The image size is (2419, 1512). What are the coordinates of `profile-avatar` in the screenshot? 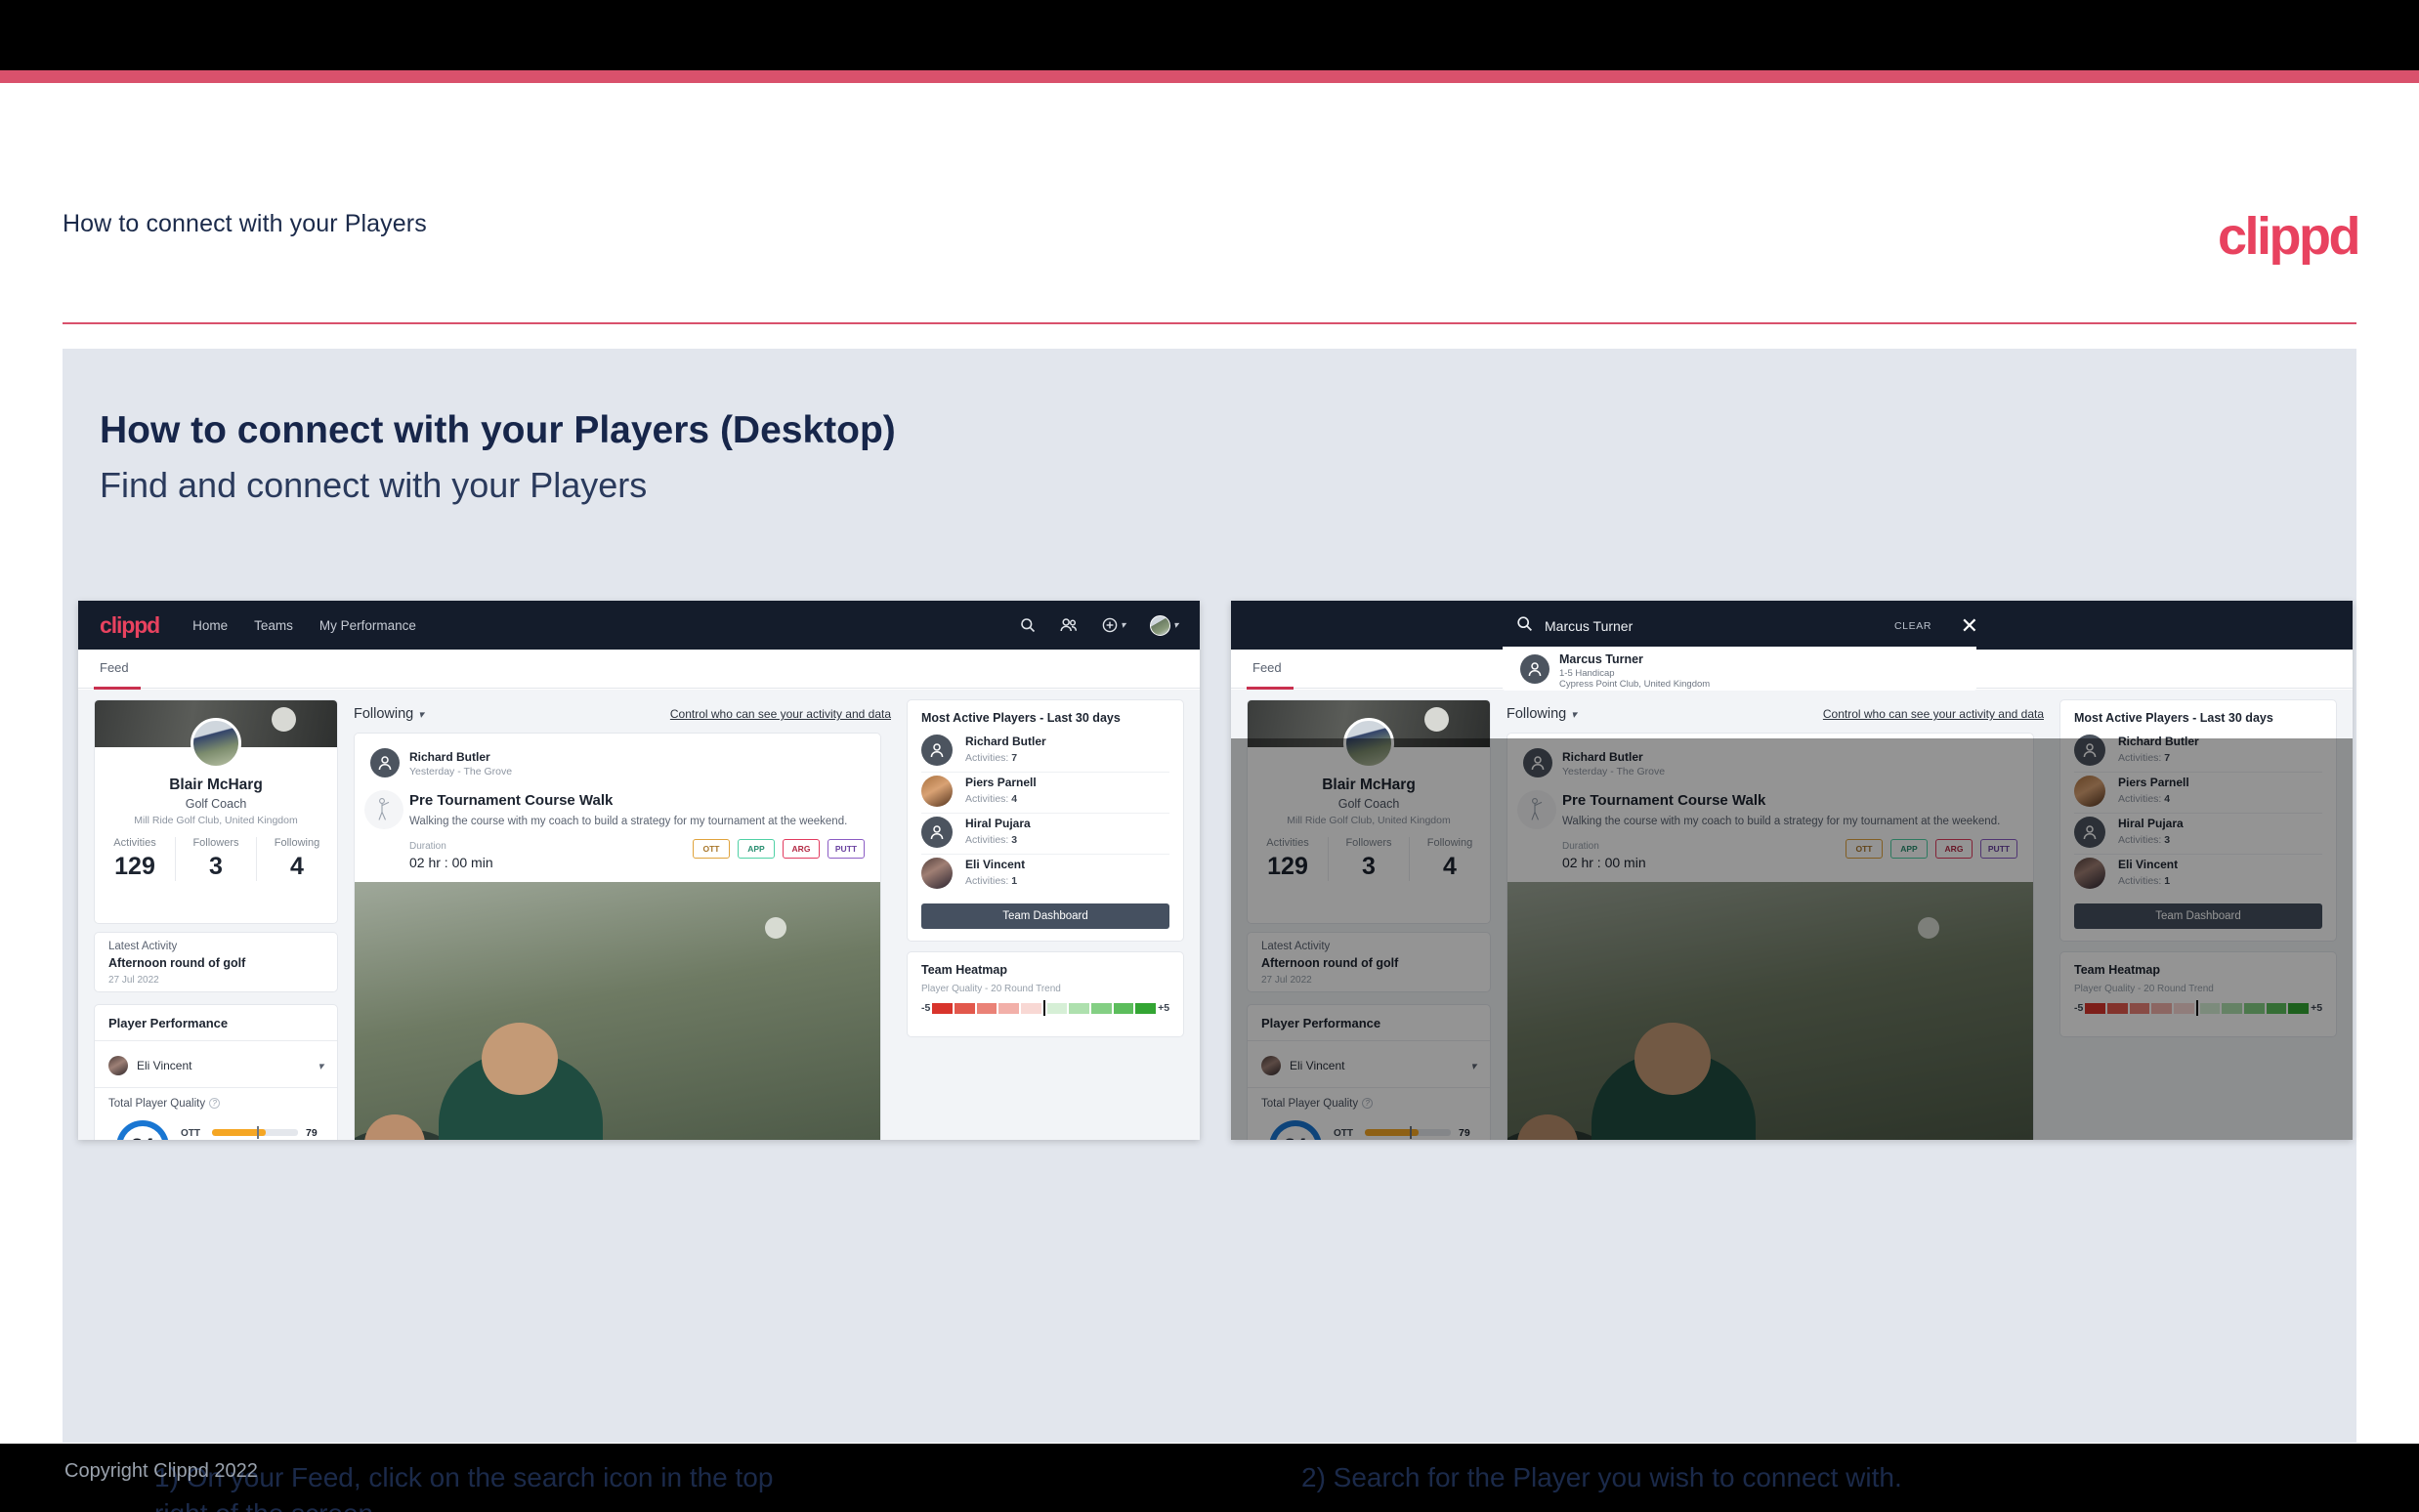 It's located at (216, 743).